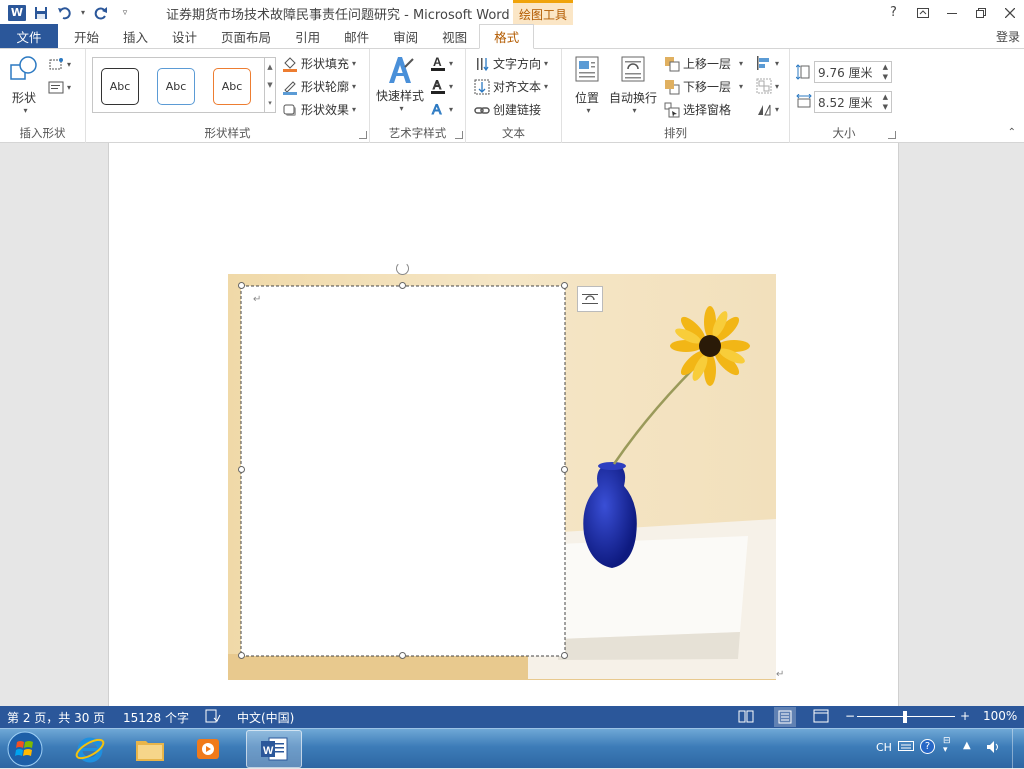 This screenshot has height=769, width=1024. I want to click on wordart-launcher-icon, so click(459, 135).